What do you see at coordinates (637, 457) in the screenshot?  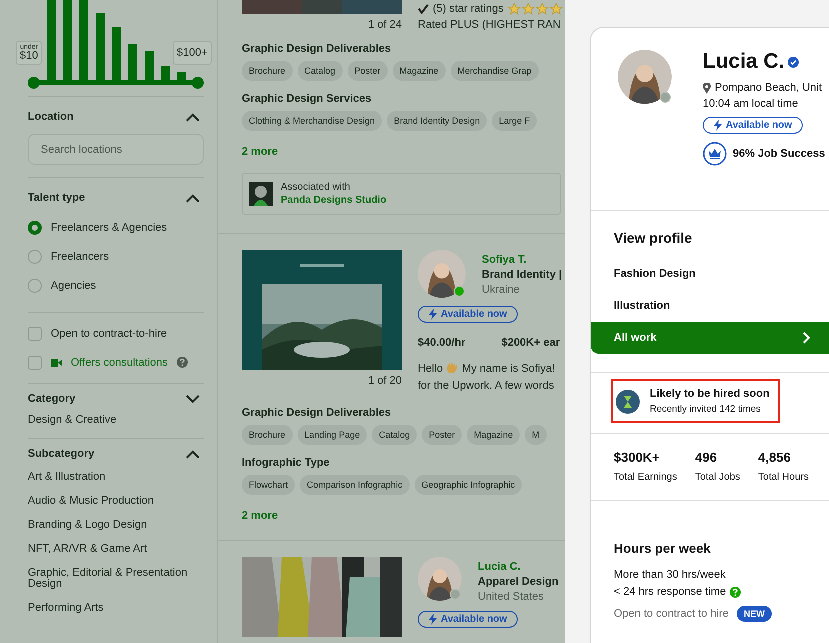 I see `stat-value: $300K+` at bounding box center [637, 457].